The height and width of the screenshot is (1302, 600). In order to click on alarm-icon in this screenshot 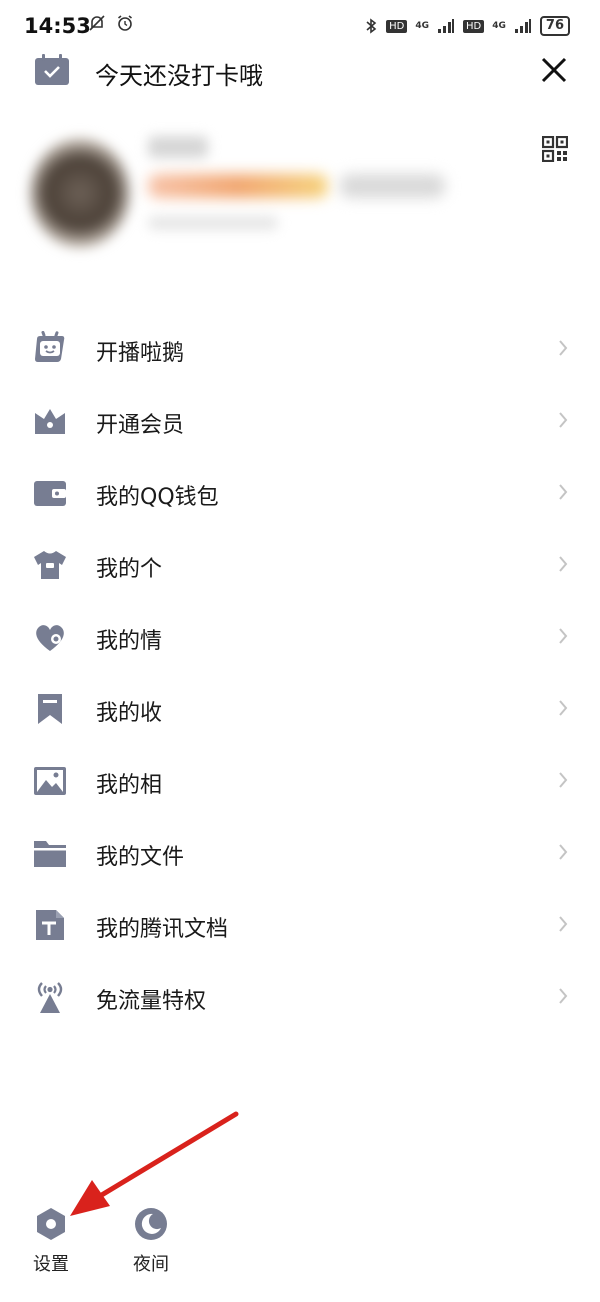, I will do `click(125, 23)`.